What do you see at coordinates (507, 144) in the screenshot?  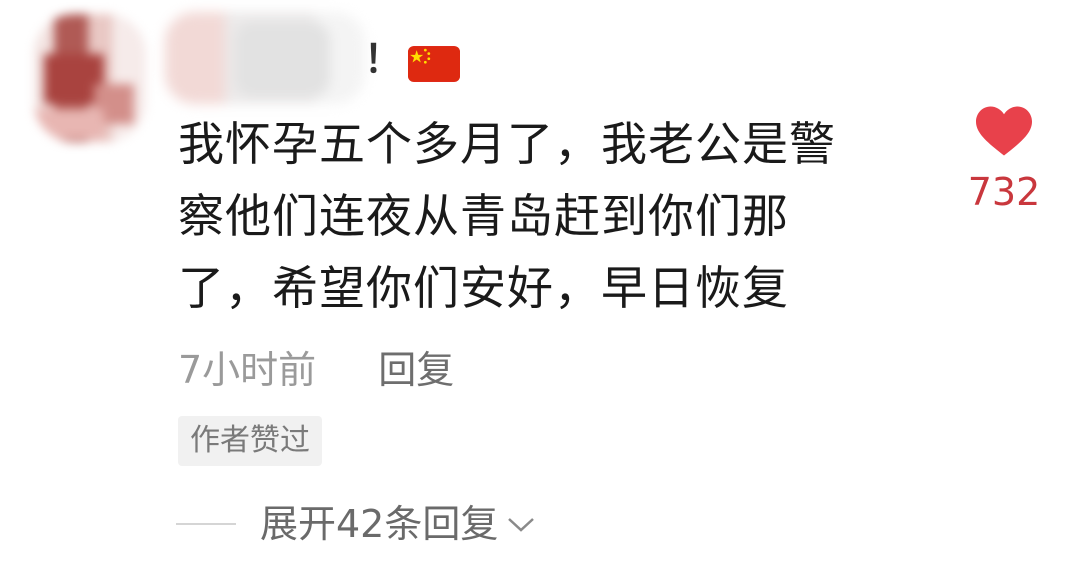 I see `comment-line: 我怀孕五个多月了，我老公是警` at bounding box center [507, 144].